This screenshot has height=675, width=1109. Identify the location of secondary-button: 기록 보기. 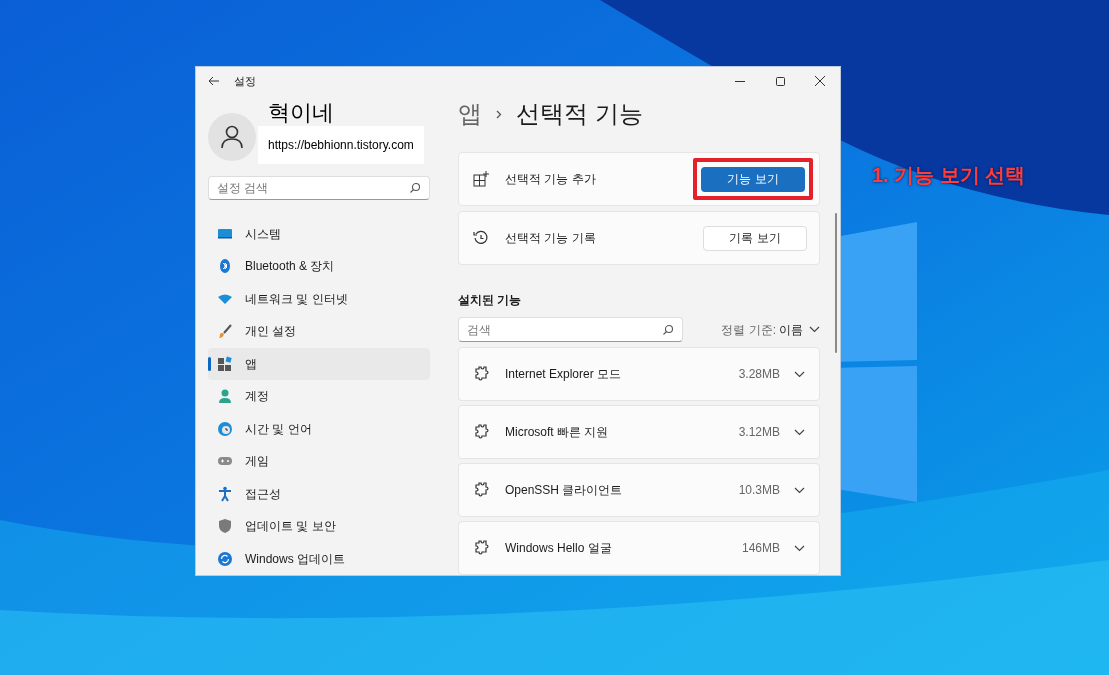
(755, 238).